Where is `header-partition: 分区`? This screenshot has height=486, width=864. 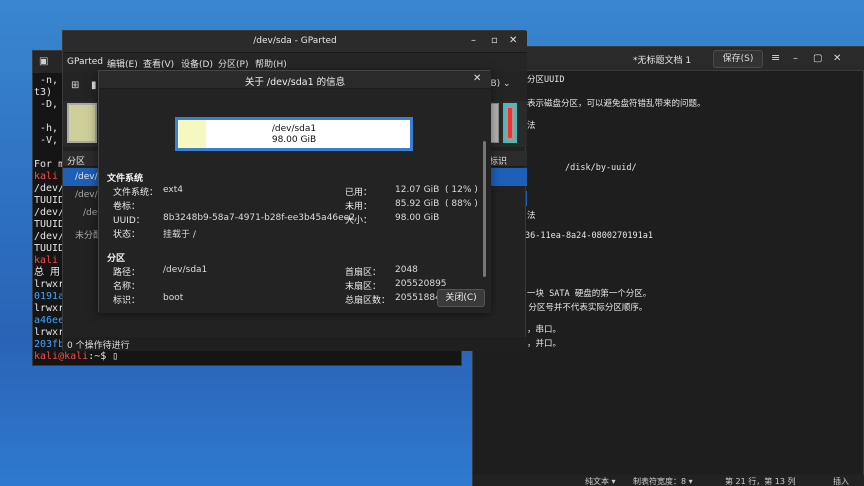
header-partition: 分区 is located at coordinates (76, 160).